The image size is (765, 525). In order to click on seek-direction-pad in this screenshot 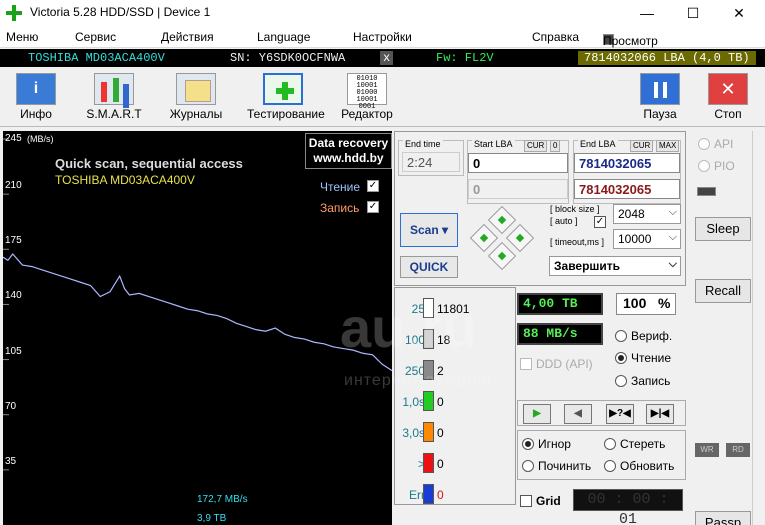, I will do `click(502, 238)`.